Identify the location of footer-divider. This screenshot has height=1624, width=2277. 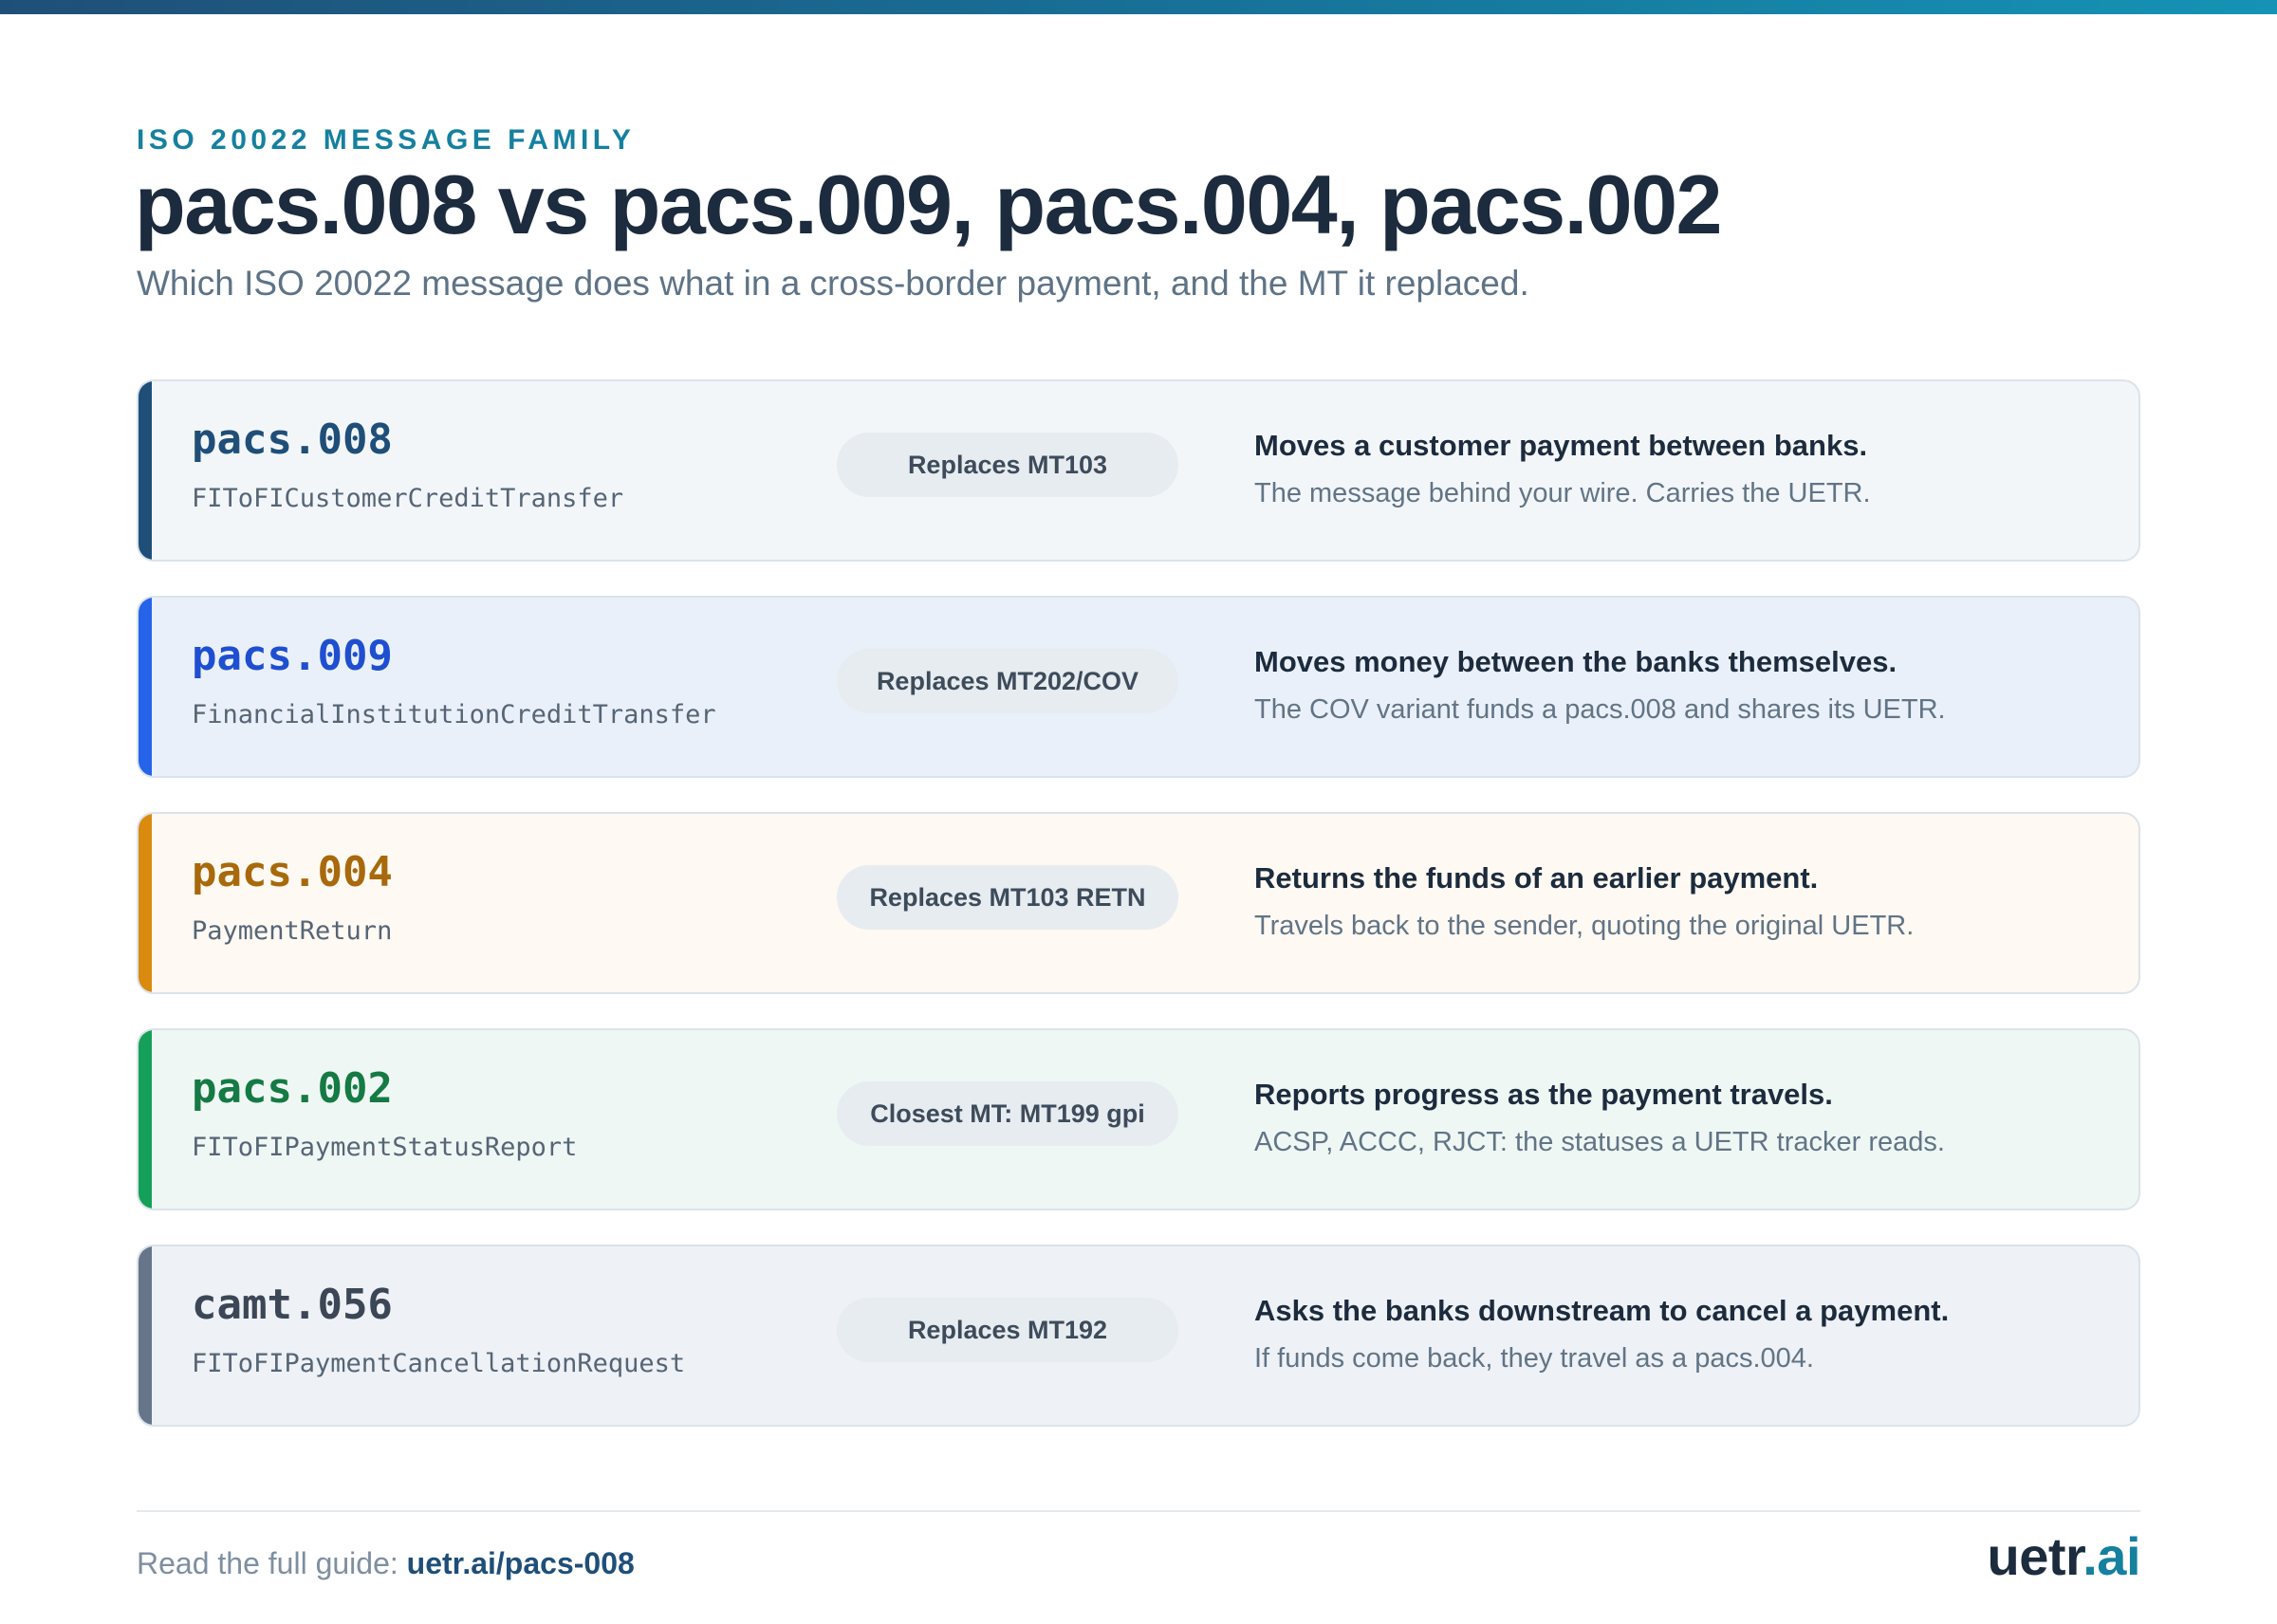
(1138, 1511).